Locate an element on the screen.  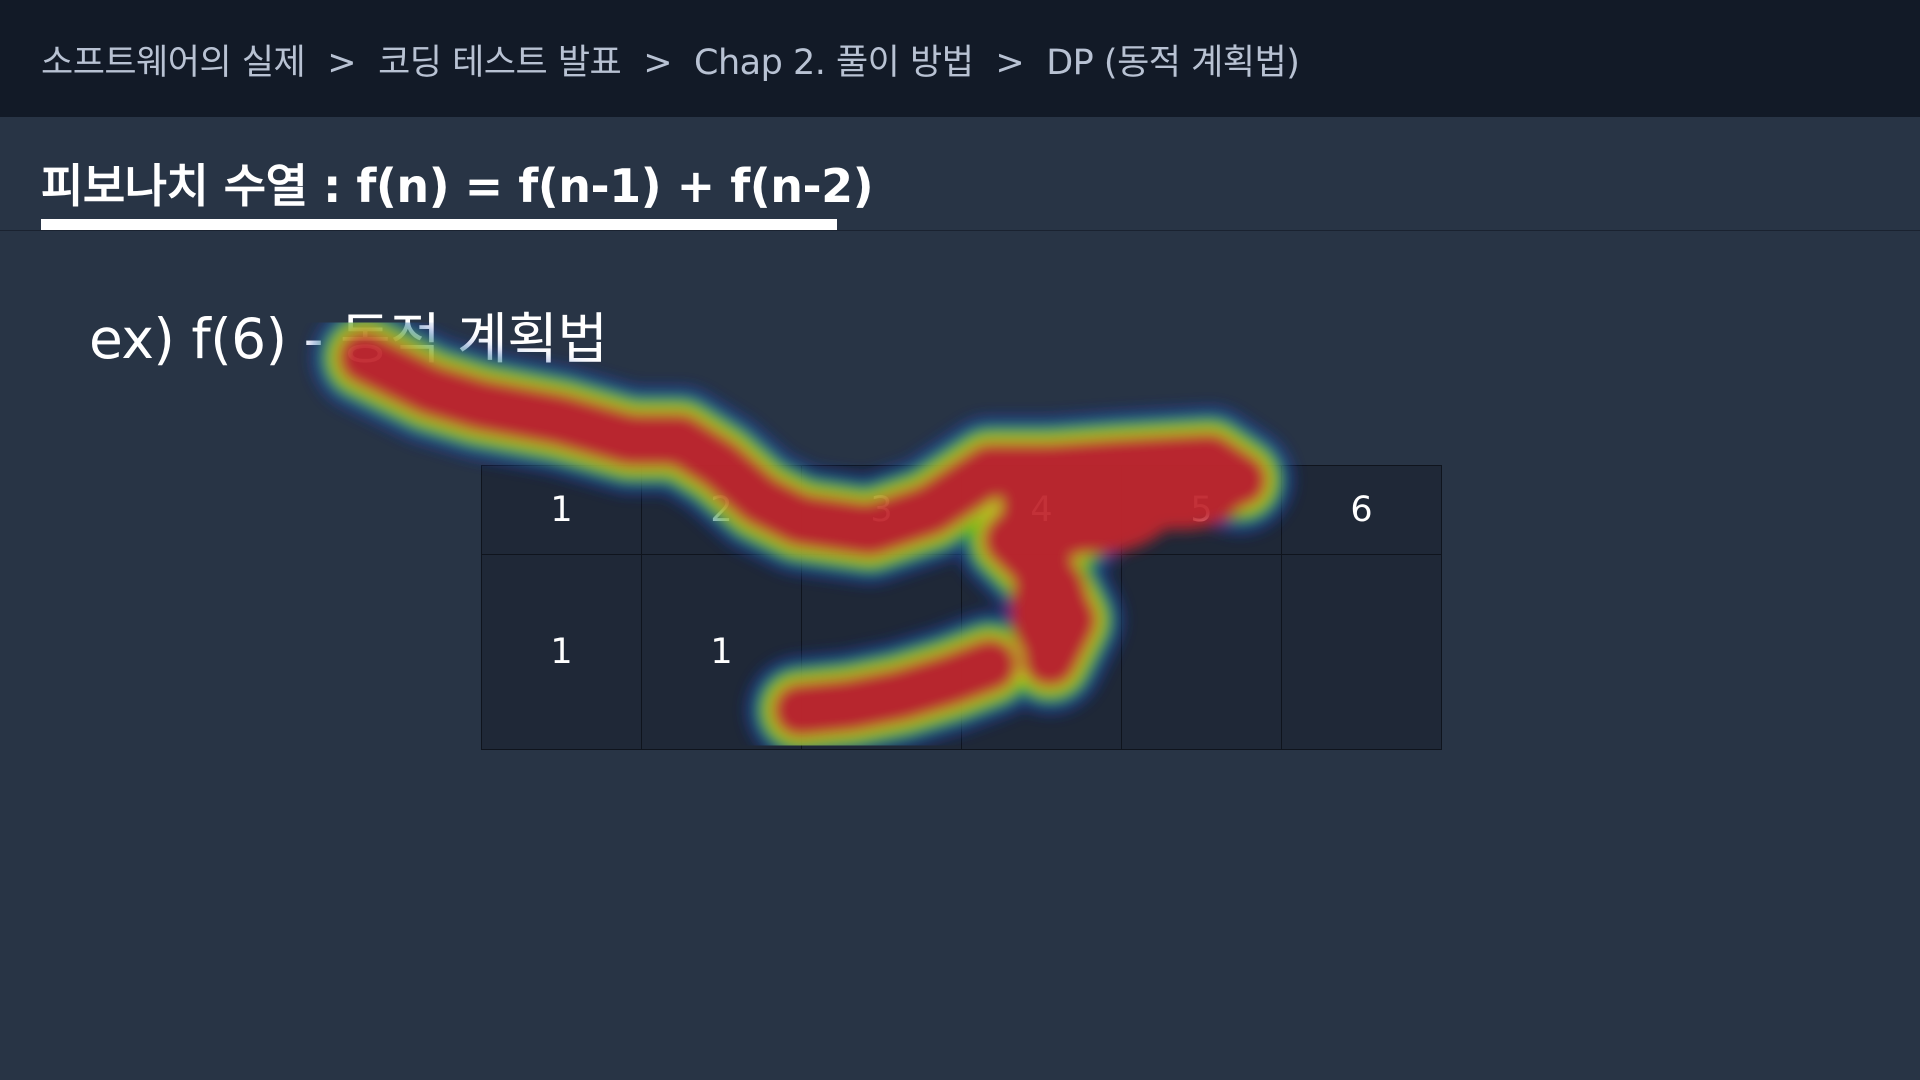
dp-table: 1 2 3 4 5 6 1 1 is located at coordinates (961, 607).